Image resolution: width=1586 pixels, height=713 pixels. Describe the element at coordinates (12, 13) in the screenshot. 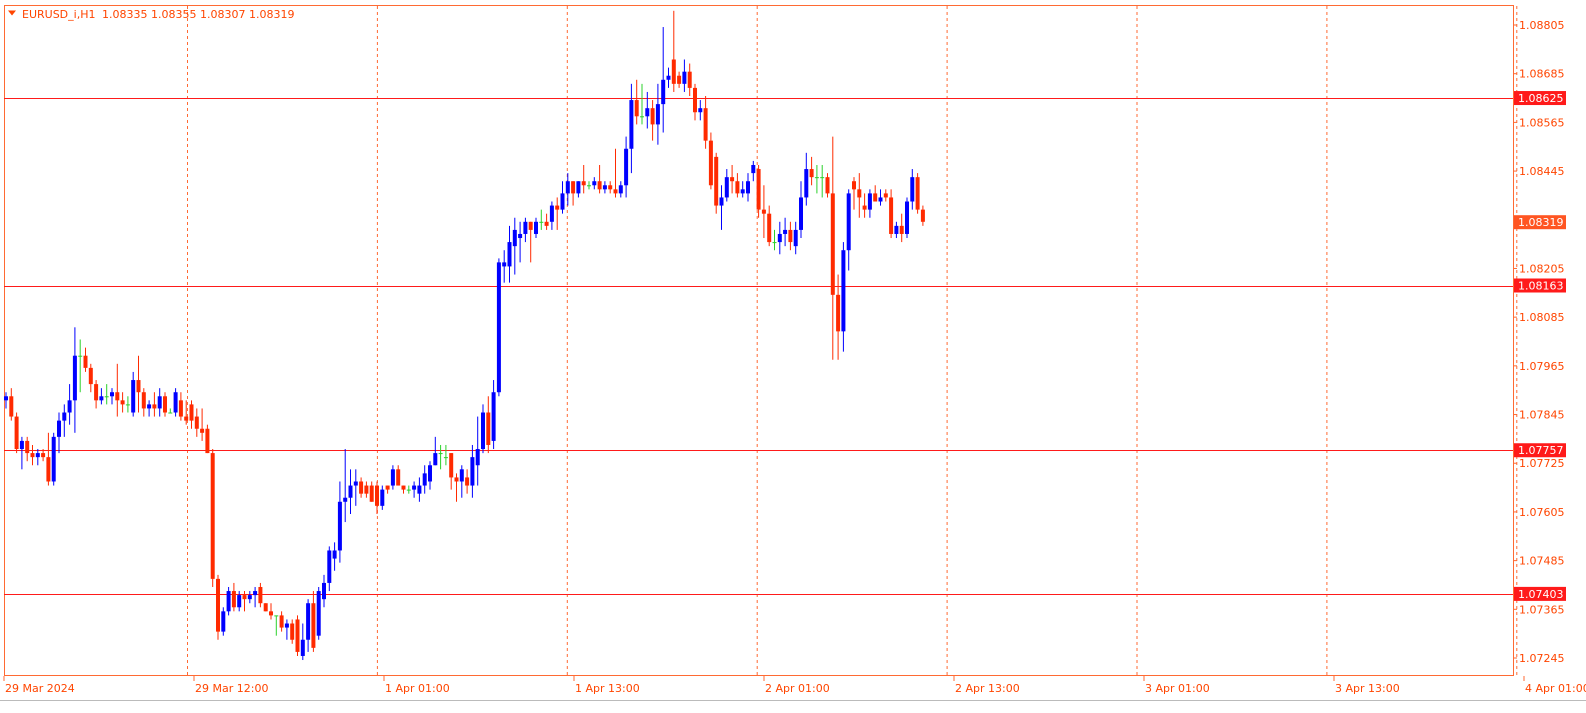

I see `symbol-menu-triangle-icon` at that location.